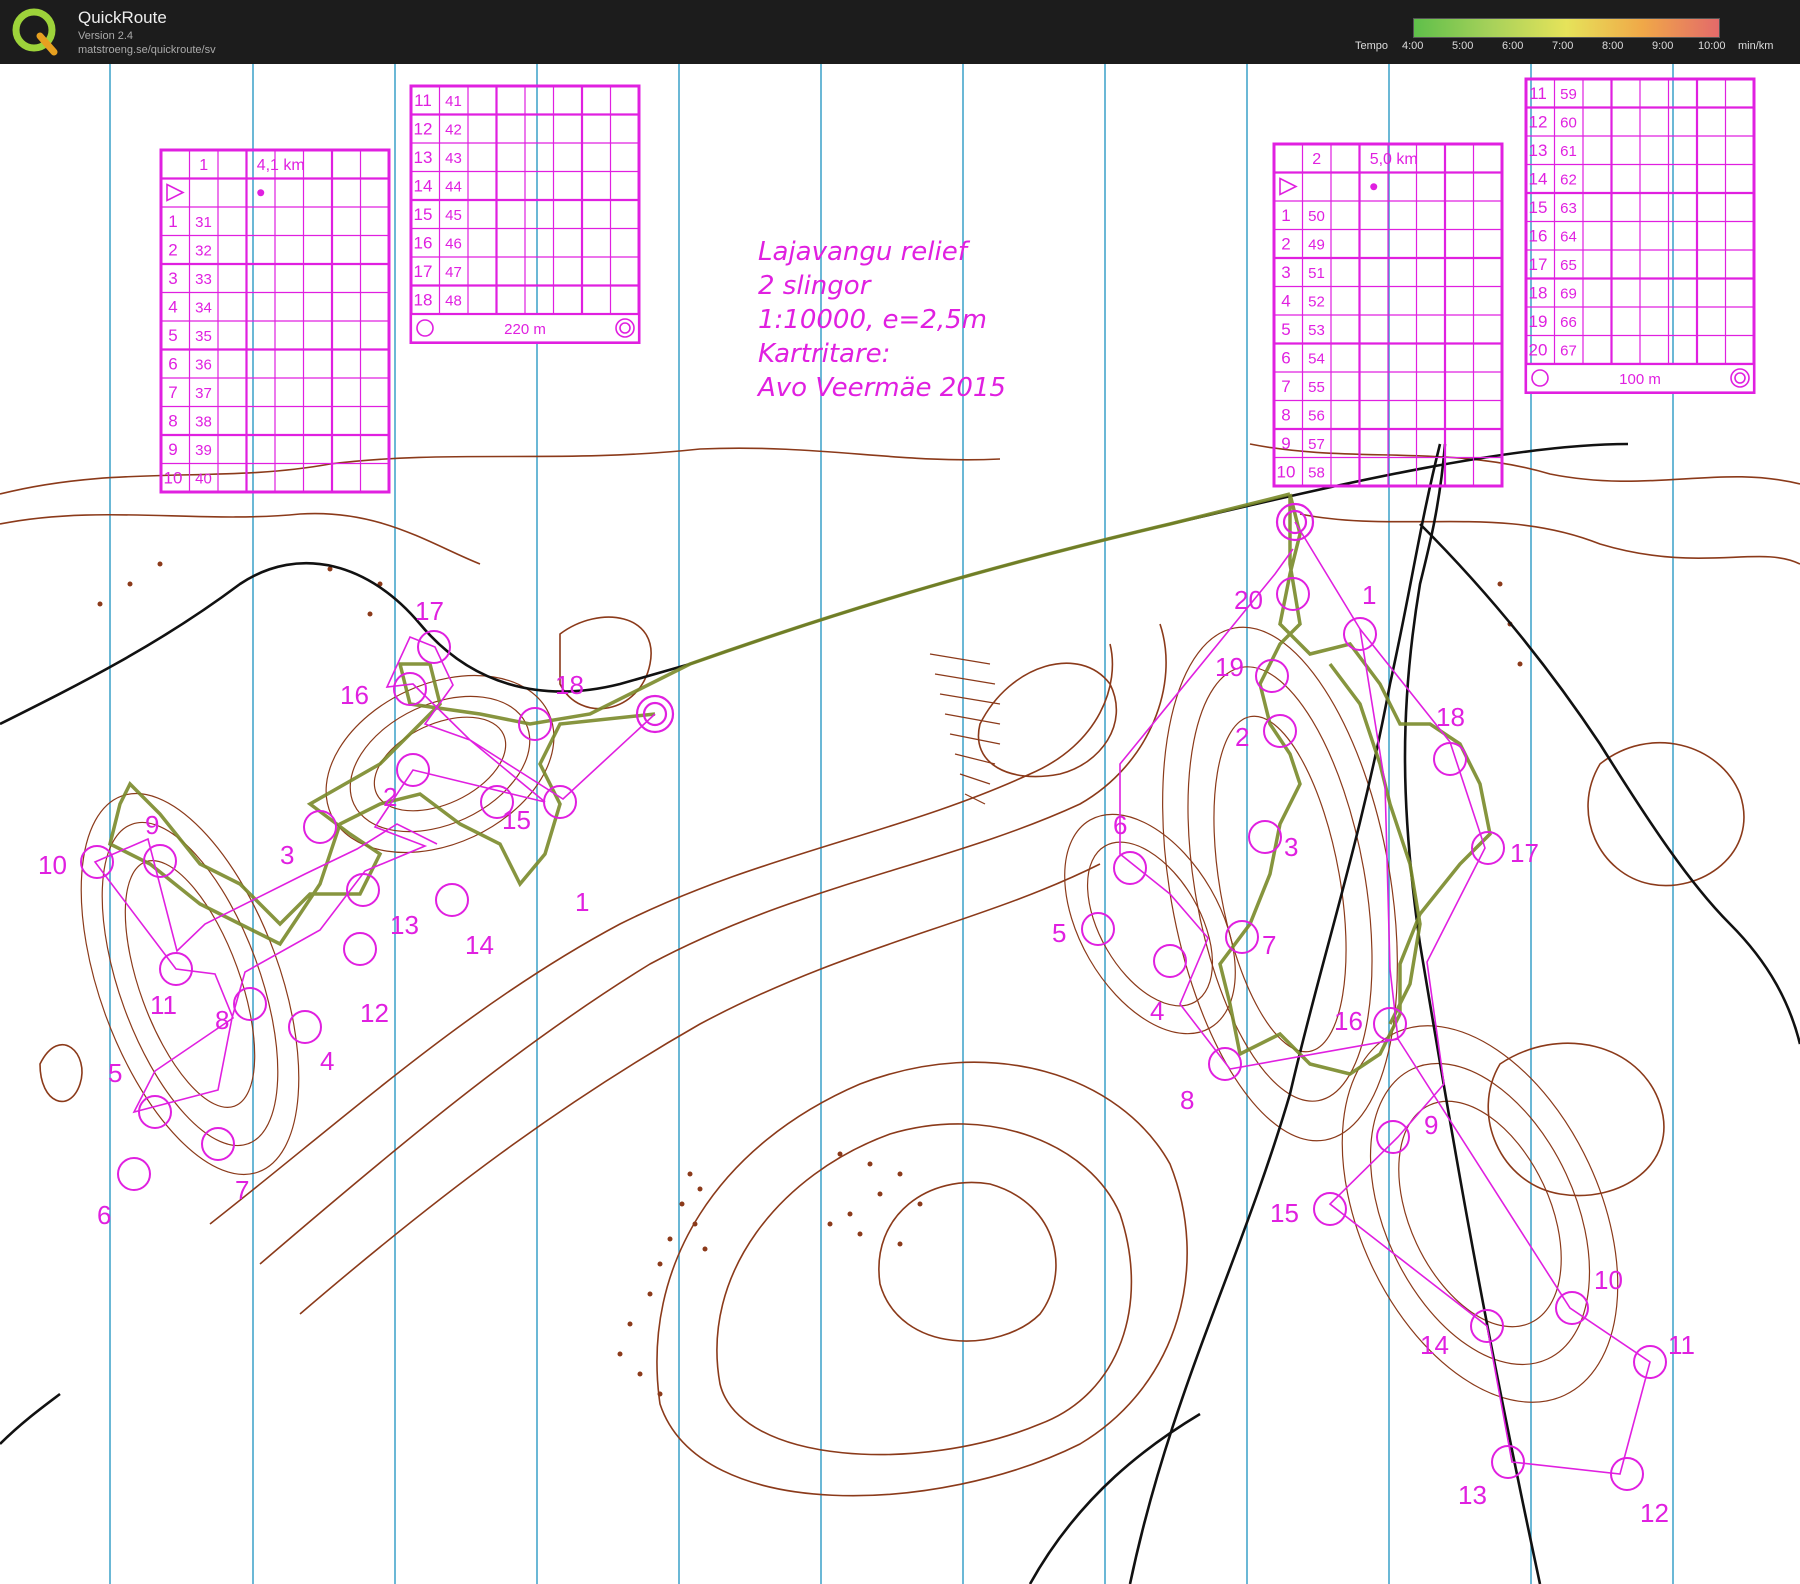 The width and height of the screenshot is (1800, 1584). Describe the element at coordinates (152, 825) in the screenshot. I see `c1-label: 9` at that location.